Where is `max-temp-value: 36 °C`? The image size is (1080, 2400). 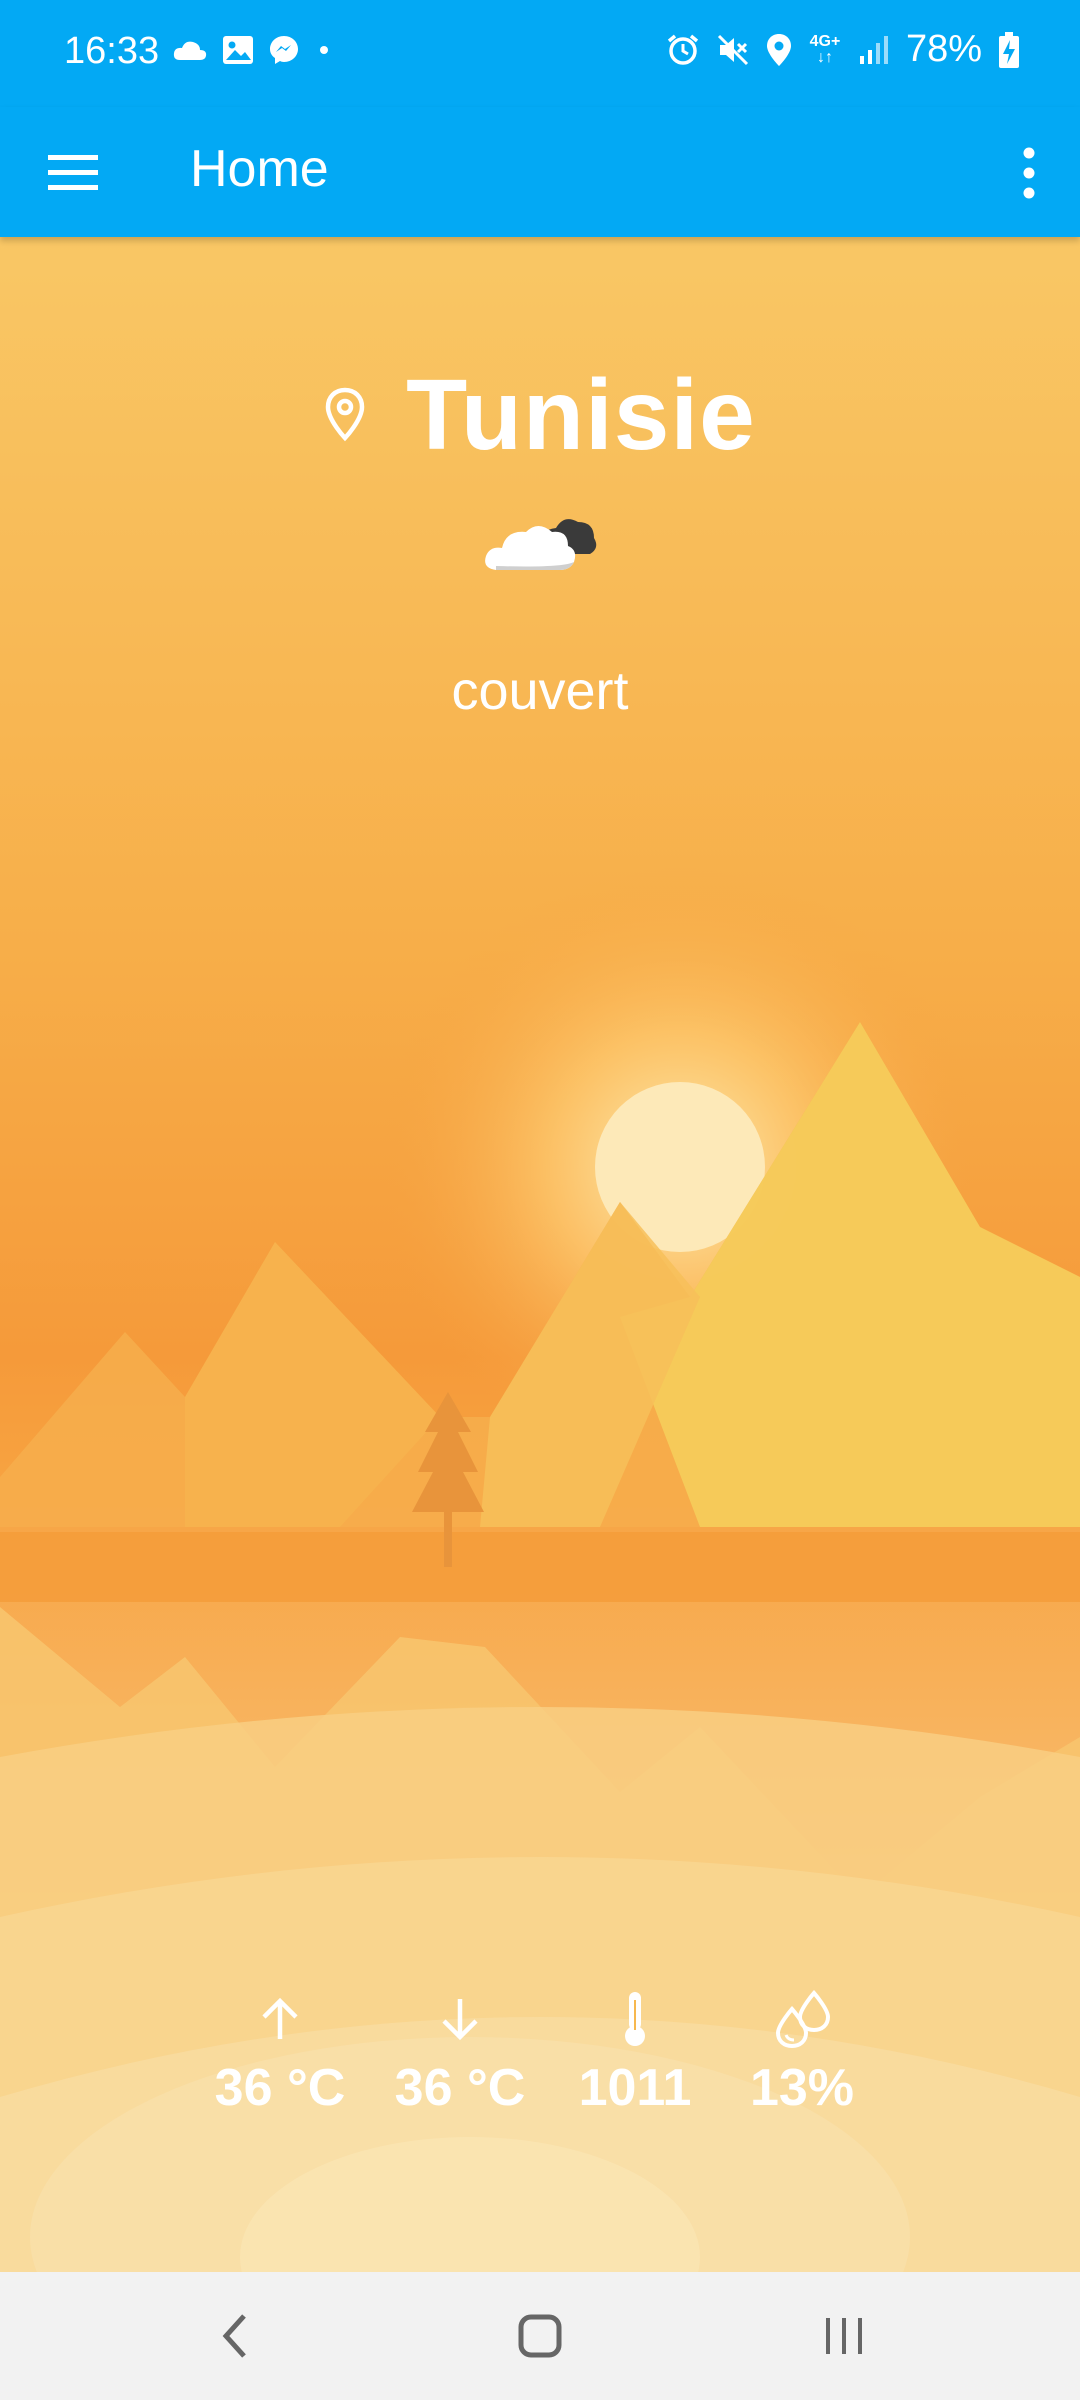
max-temp-value: 36 °C is located at coordinates (280, 2088).